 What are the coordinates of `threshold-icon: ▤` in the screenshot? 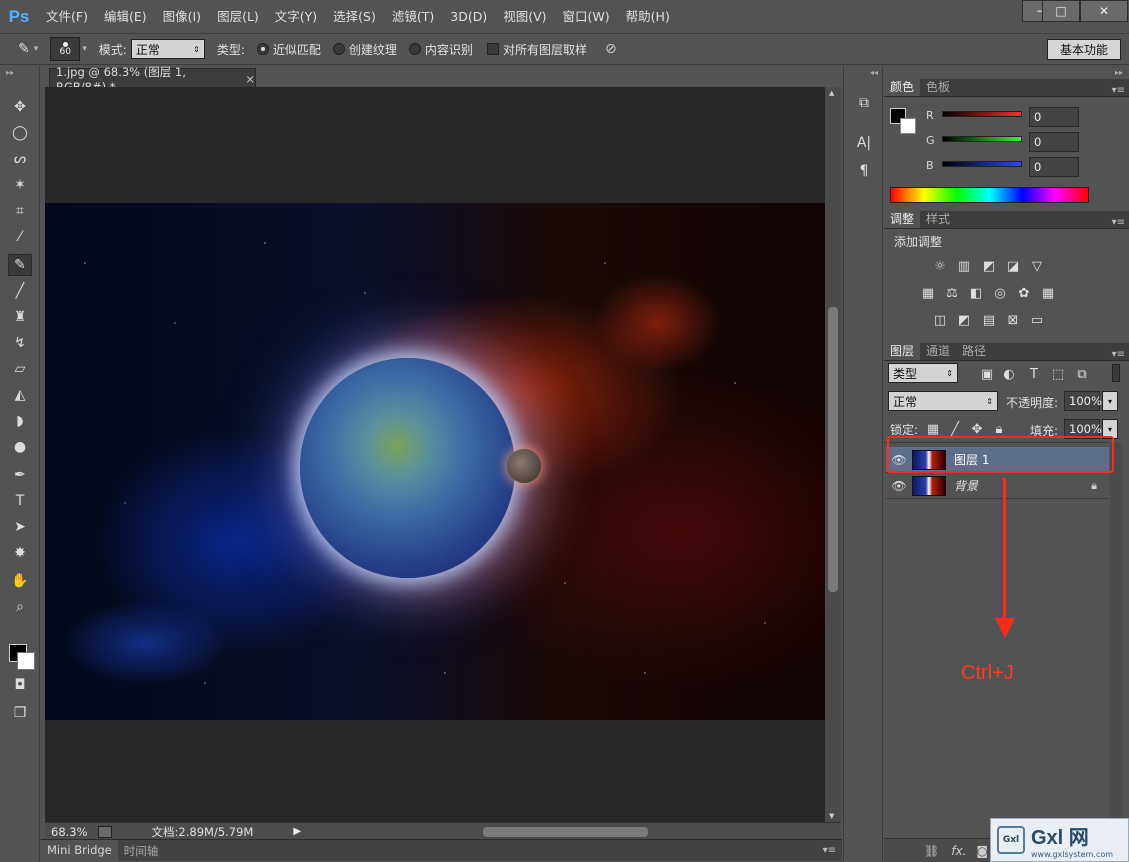 It's located at (989, 320).